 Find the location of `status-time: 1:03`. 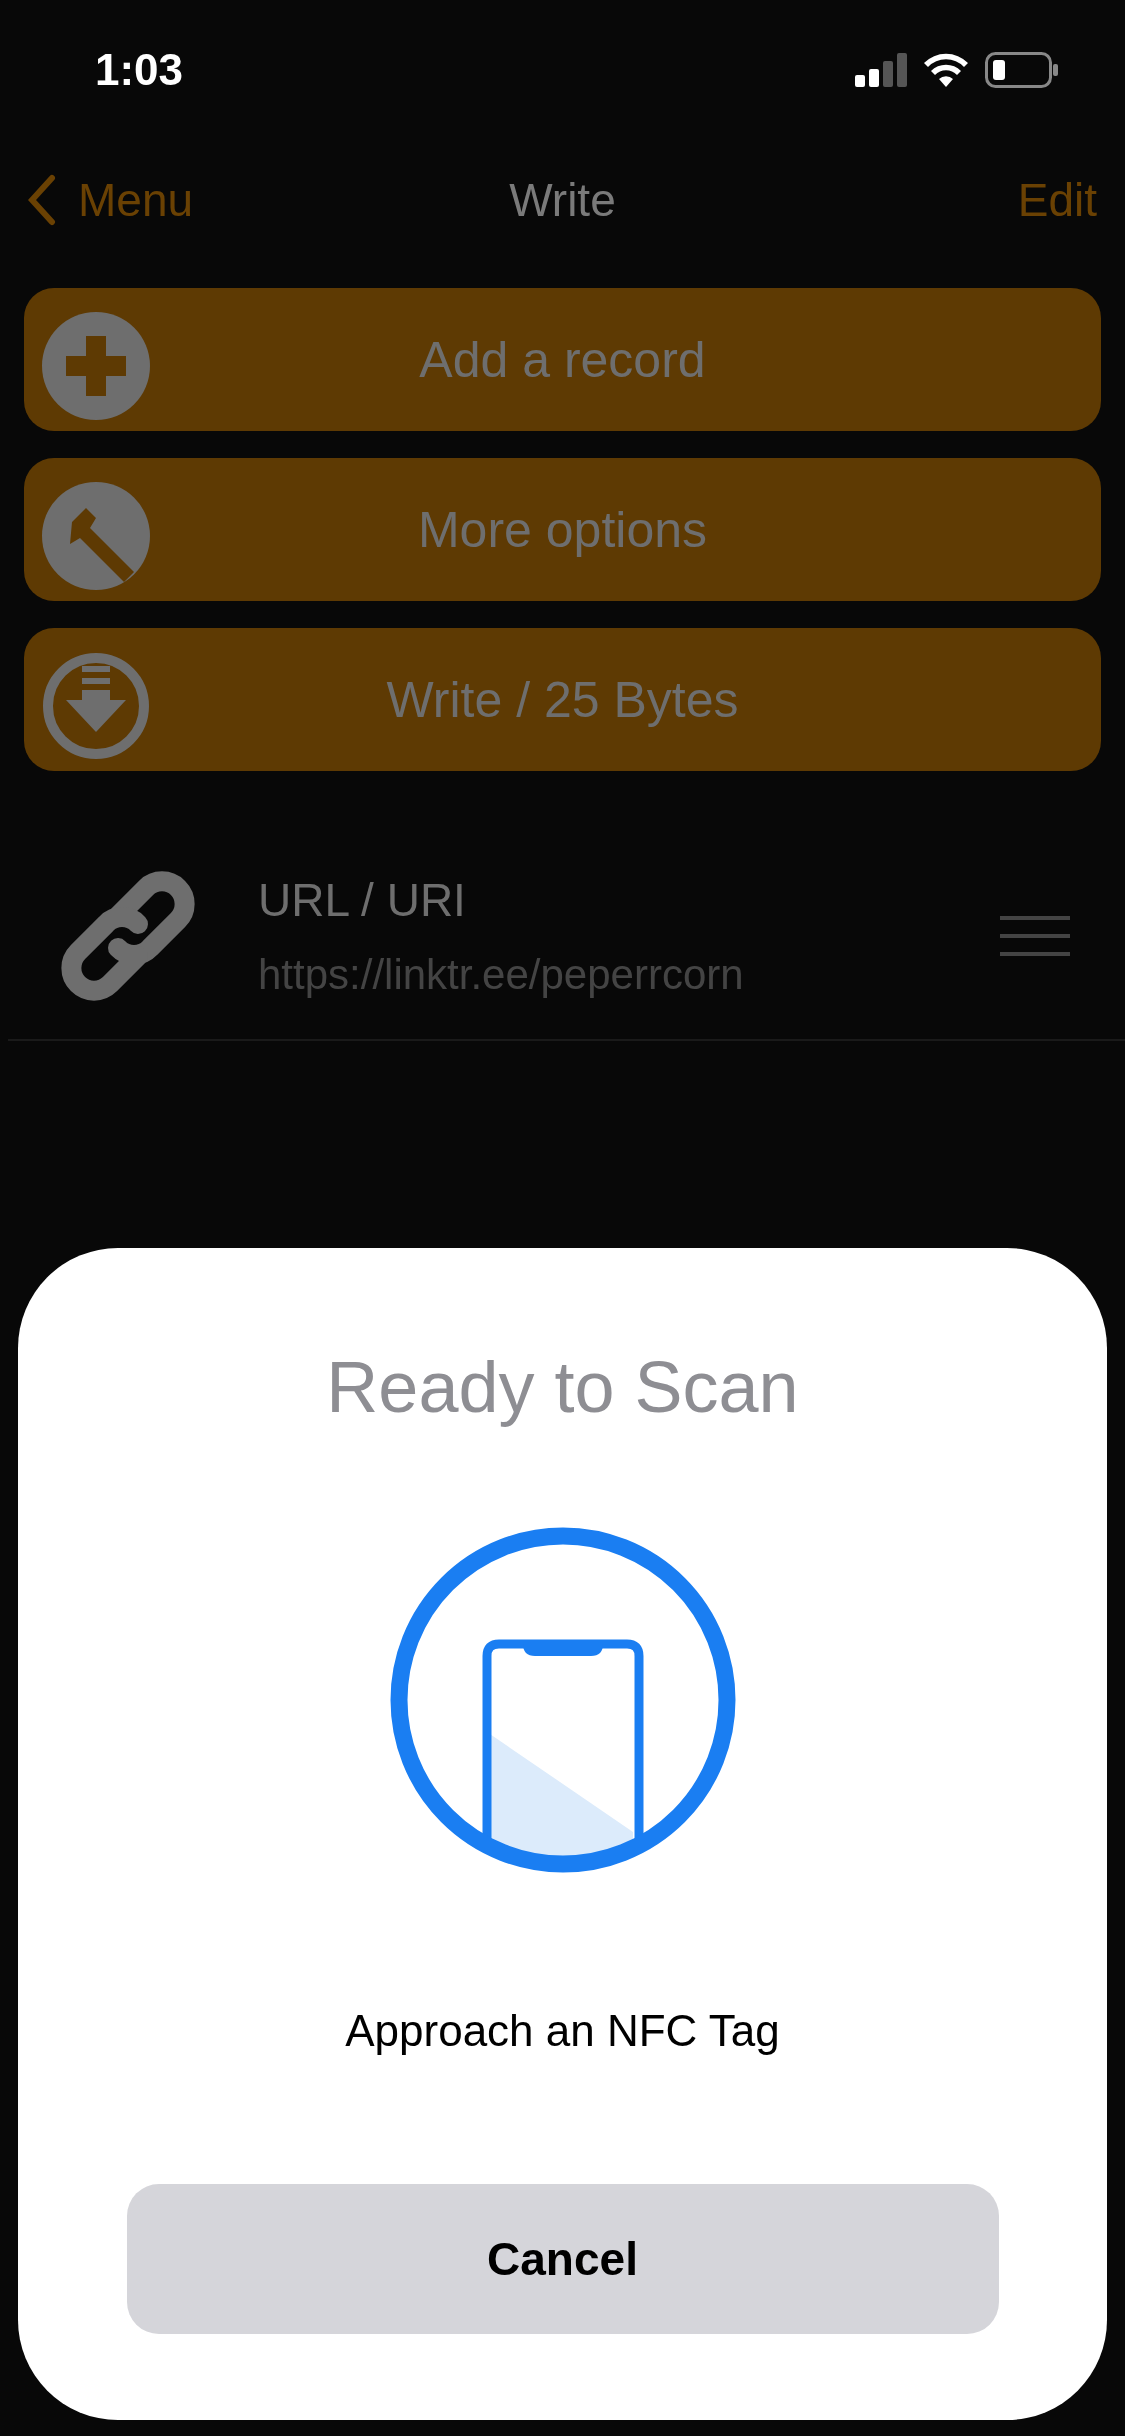

status-time: 1:03 is located at coordinates (139, 70).